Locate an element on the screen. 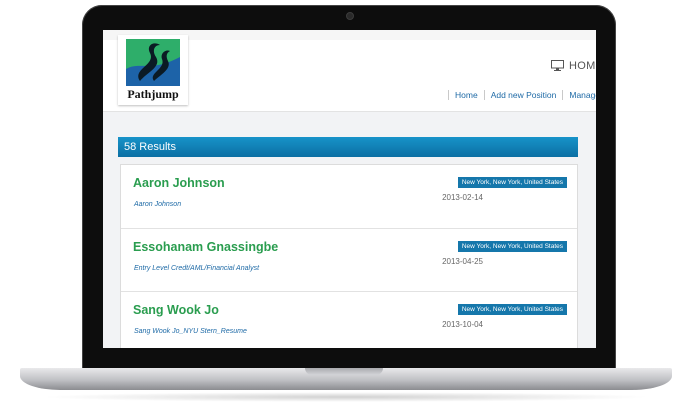 The height and width of the screenshot is (419, 685). laptop-notch is located at coordinates (344, 371).